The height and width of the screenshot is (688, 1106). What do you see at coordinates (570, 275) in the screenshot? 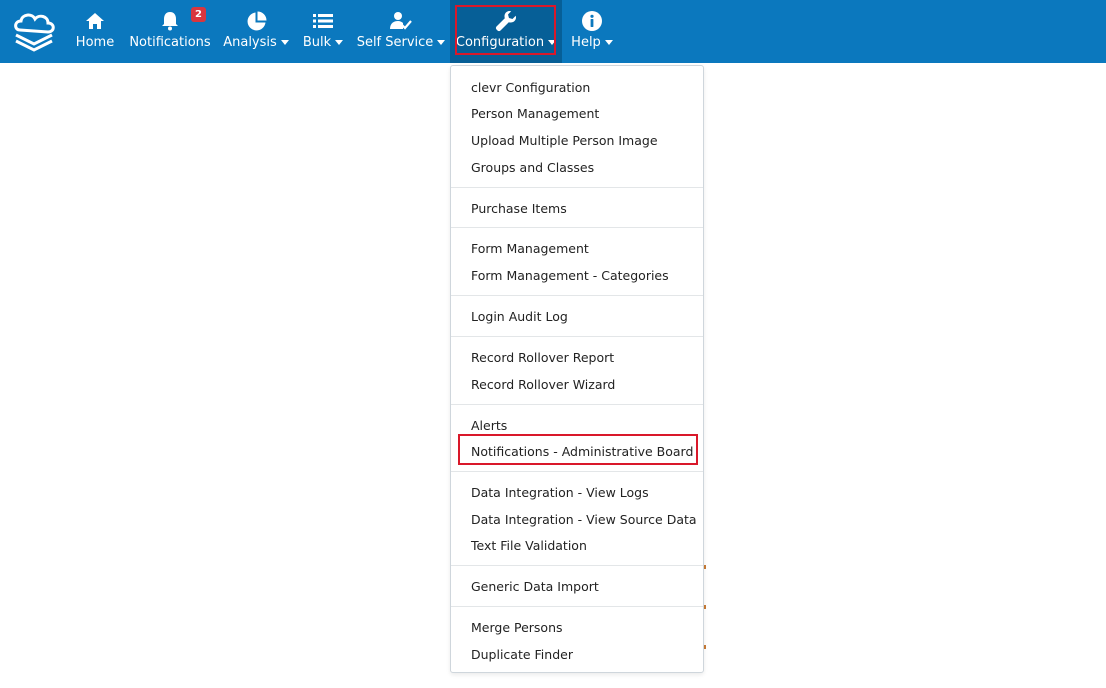
I see `menu-item-form-management-categories: Form Management - Categories` at bounding box center [570, 275].